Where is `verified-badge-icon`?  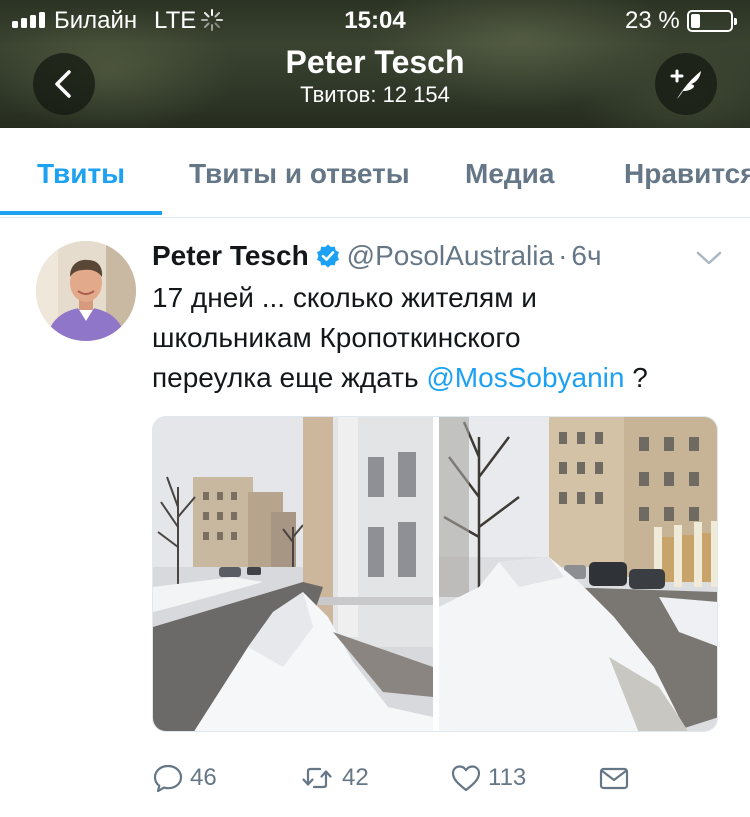
verified-badge-icon is located at coordinates (327, 256).